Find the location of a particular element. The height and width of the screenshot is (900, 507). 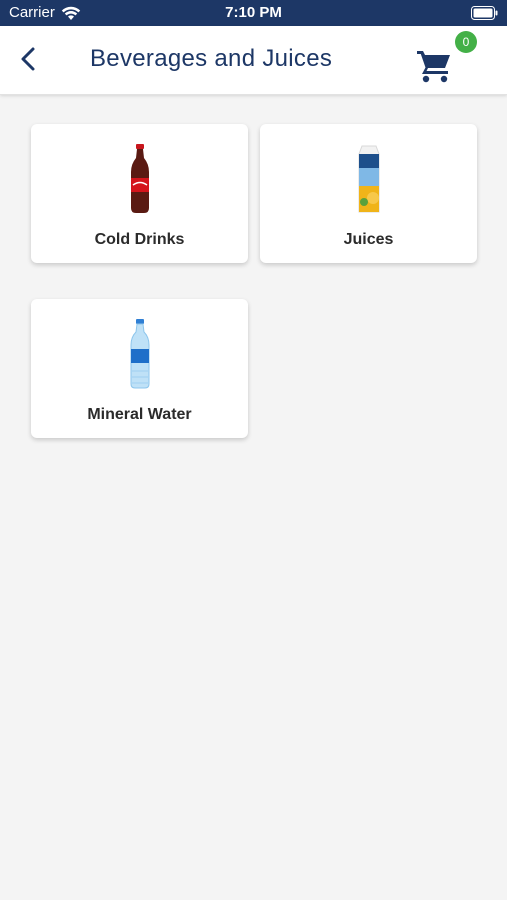

juice-carton-icon is located at coordinates (368, 179).